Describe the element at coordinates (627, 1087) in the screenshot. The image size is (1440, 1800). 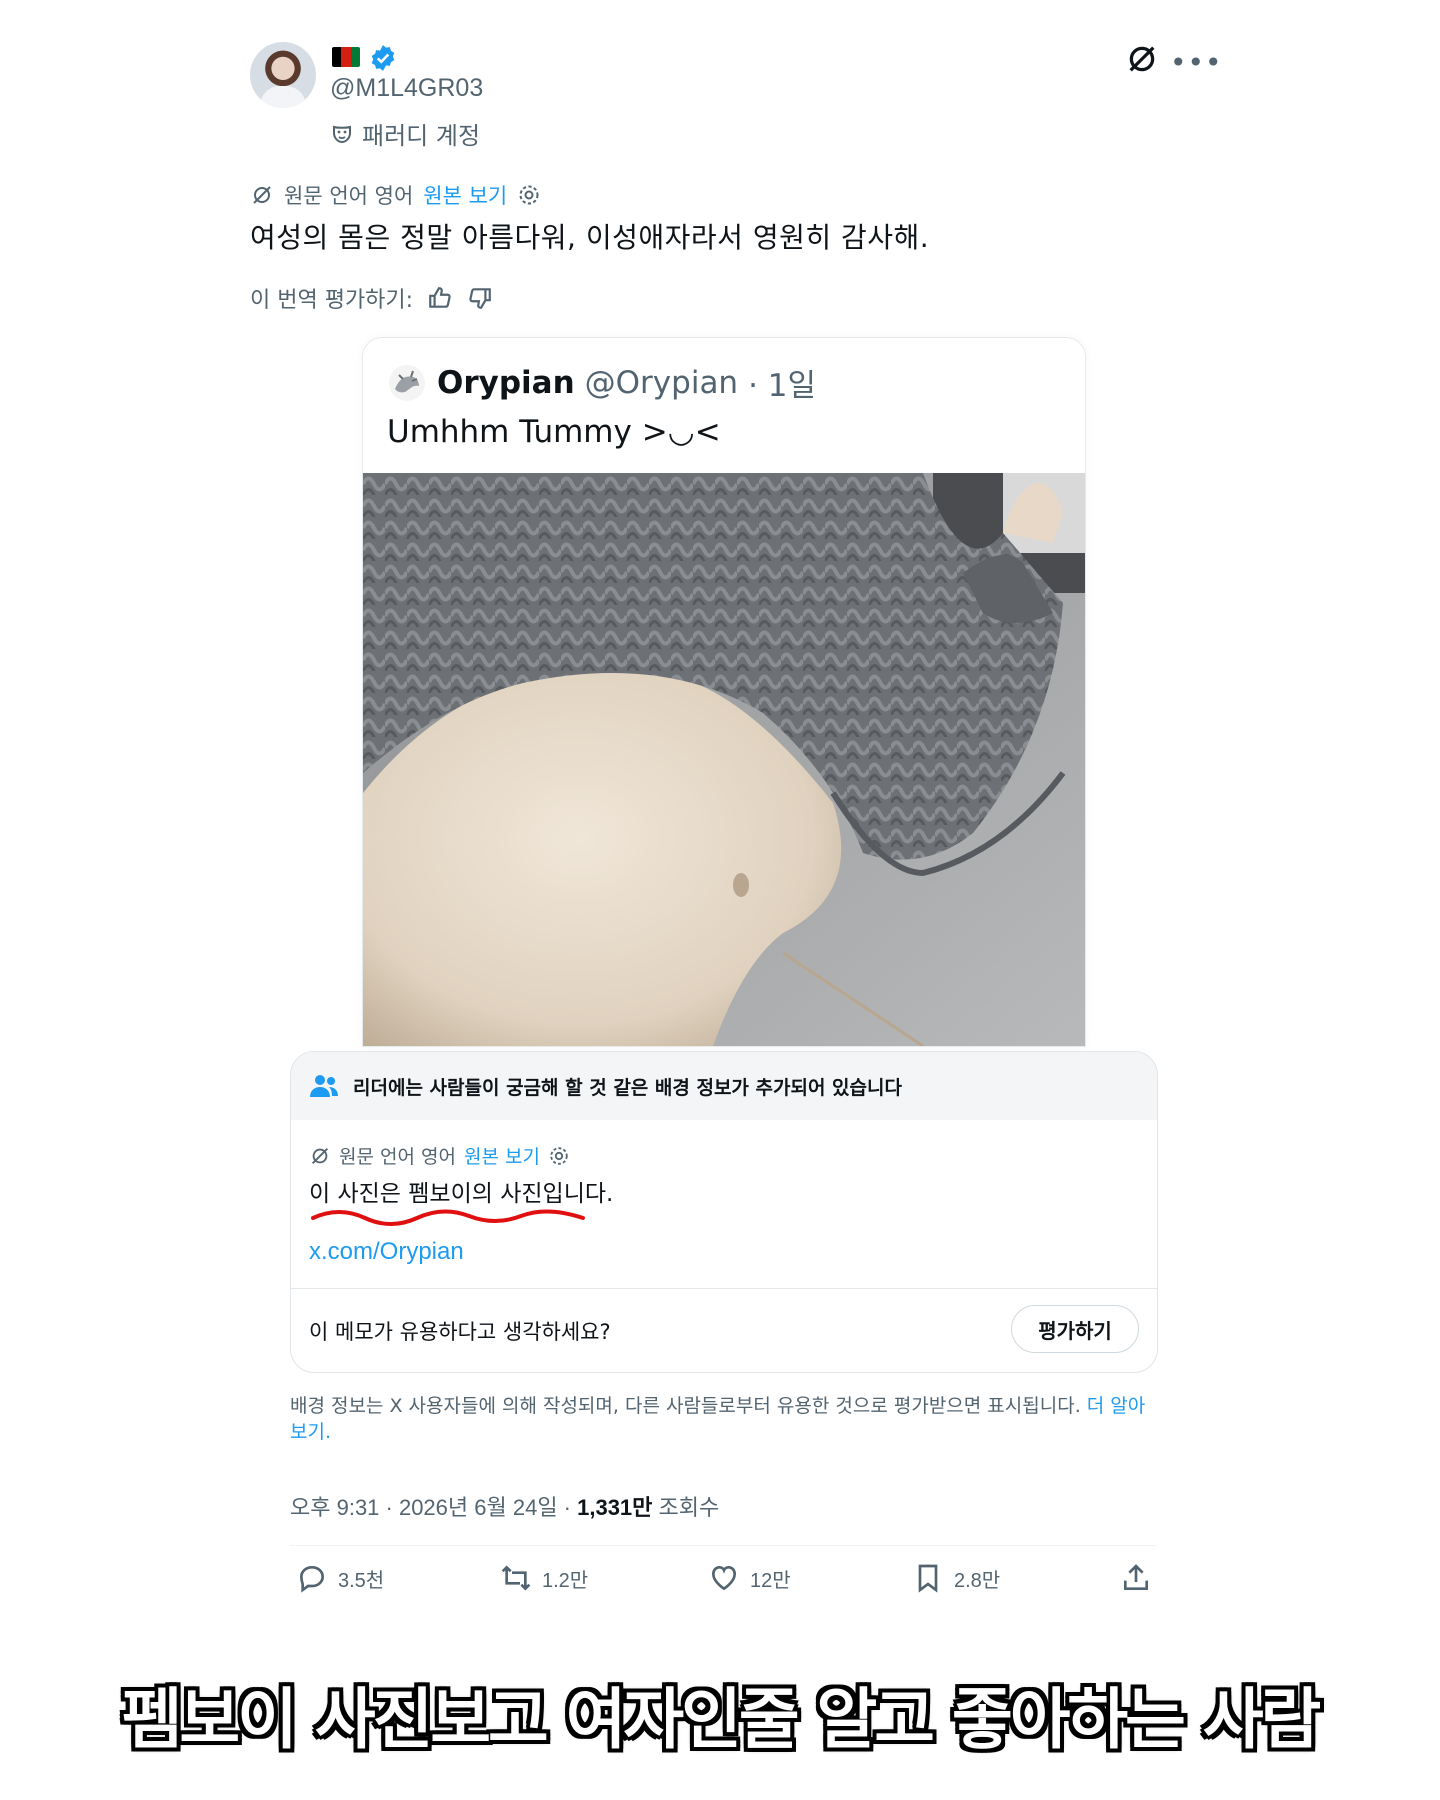
I see `note-header-text: 리더에는 사람들이 궁금해 할 것 같은 배경 정보가 추가되어 있습니다` at that location.